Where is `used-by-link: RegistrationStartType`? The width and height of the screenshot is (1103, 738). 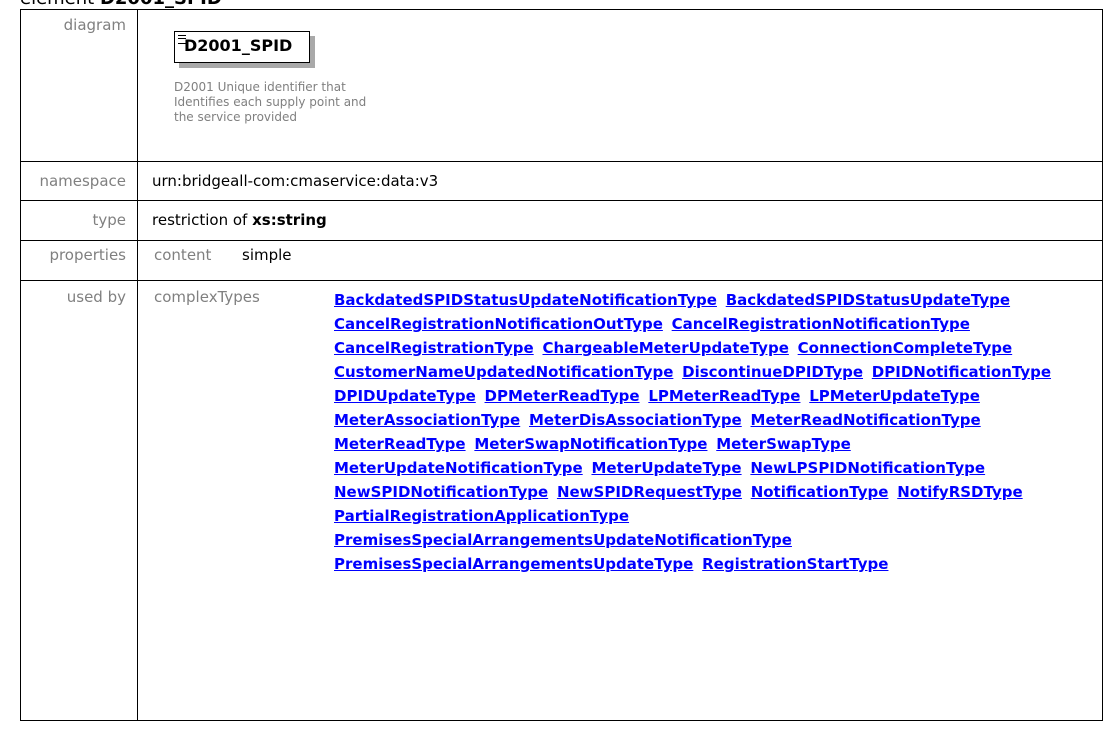
used-by-link: RegistrationStartType is located at coordinates (795, 564).